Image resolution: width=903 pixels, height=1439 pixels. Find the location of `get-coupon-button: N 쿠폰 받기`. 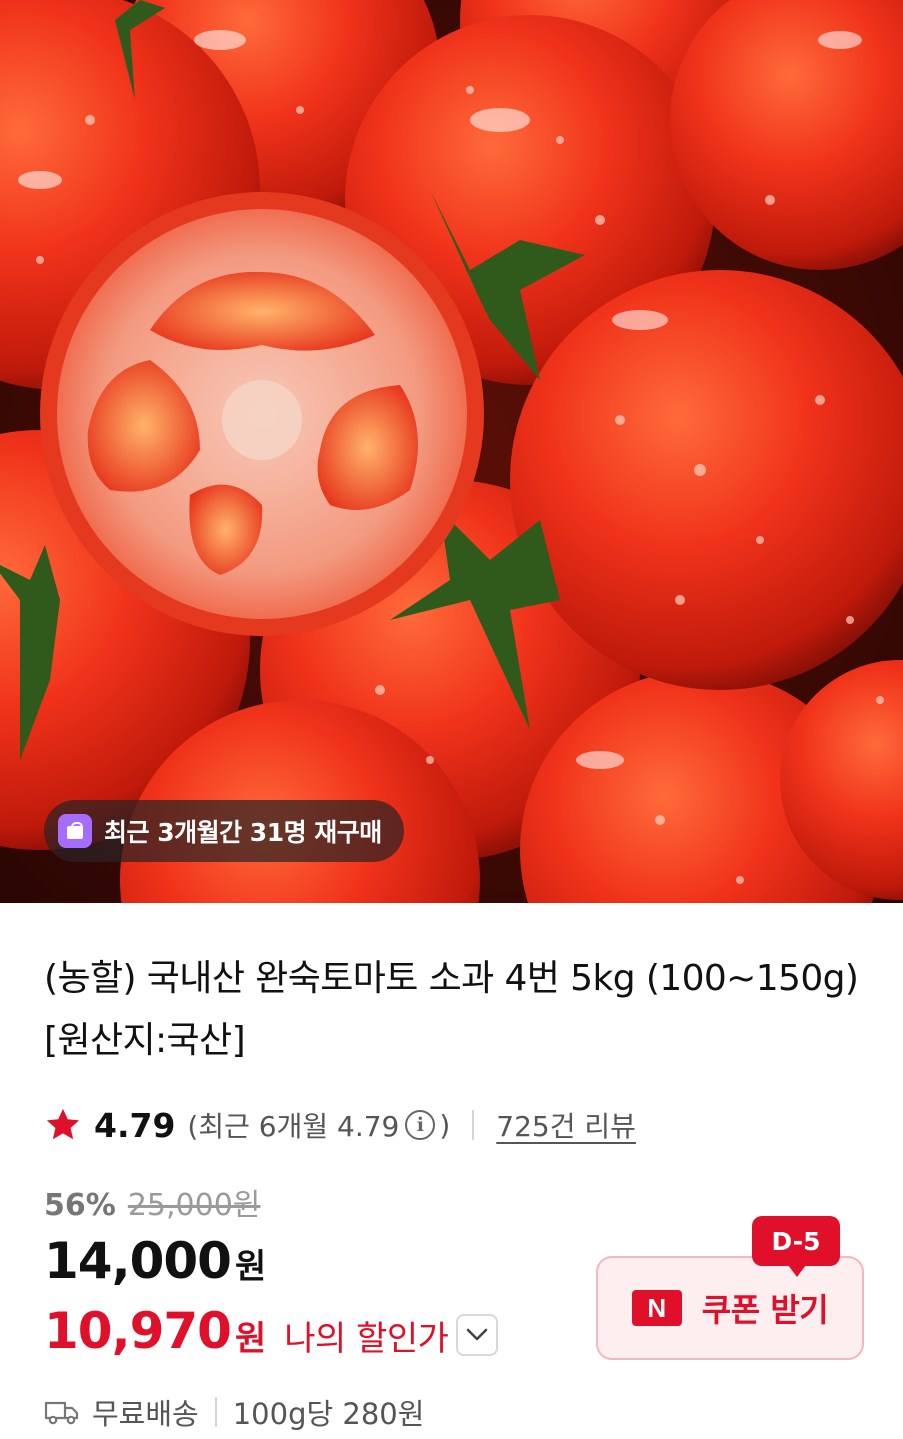

get-coupon-button: N 쿠폰 받기 is located at coordinates (730, 1308).